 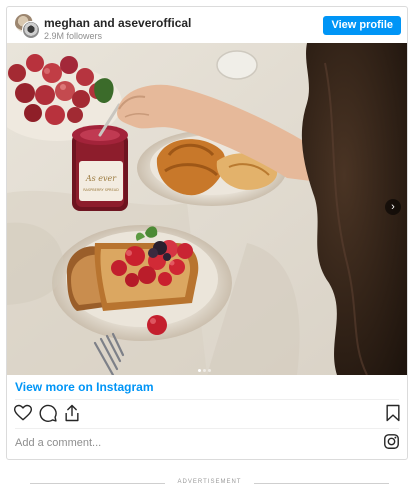 I want to click on carousel-indicator, so click(x=204, y=365).